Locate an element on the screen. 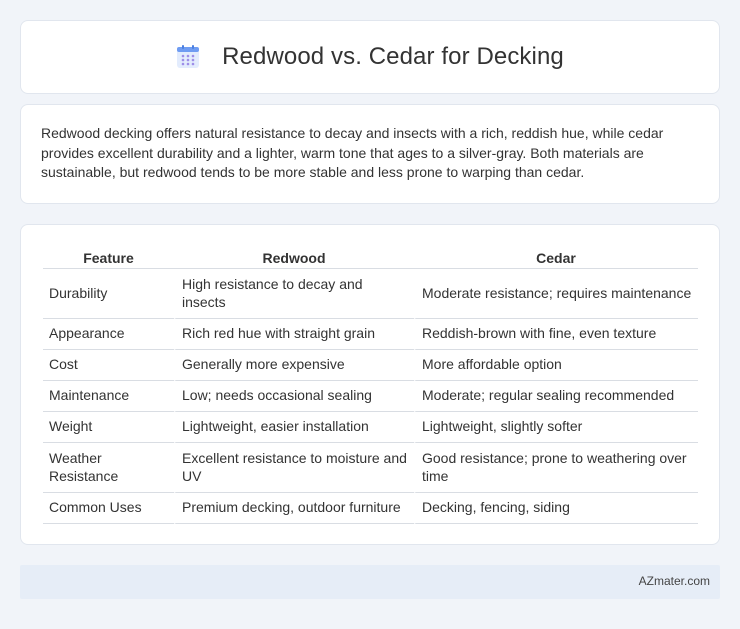 The width and height of the screenshot is (740, 629). cedar-cell: Lightweight, slightly softer is located at coordinates (556, 427).